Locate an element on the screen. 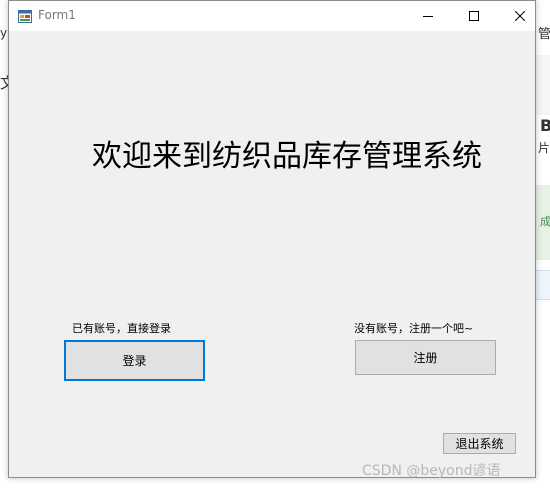  close-button is located at coordinates (520, 16).